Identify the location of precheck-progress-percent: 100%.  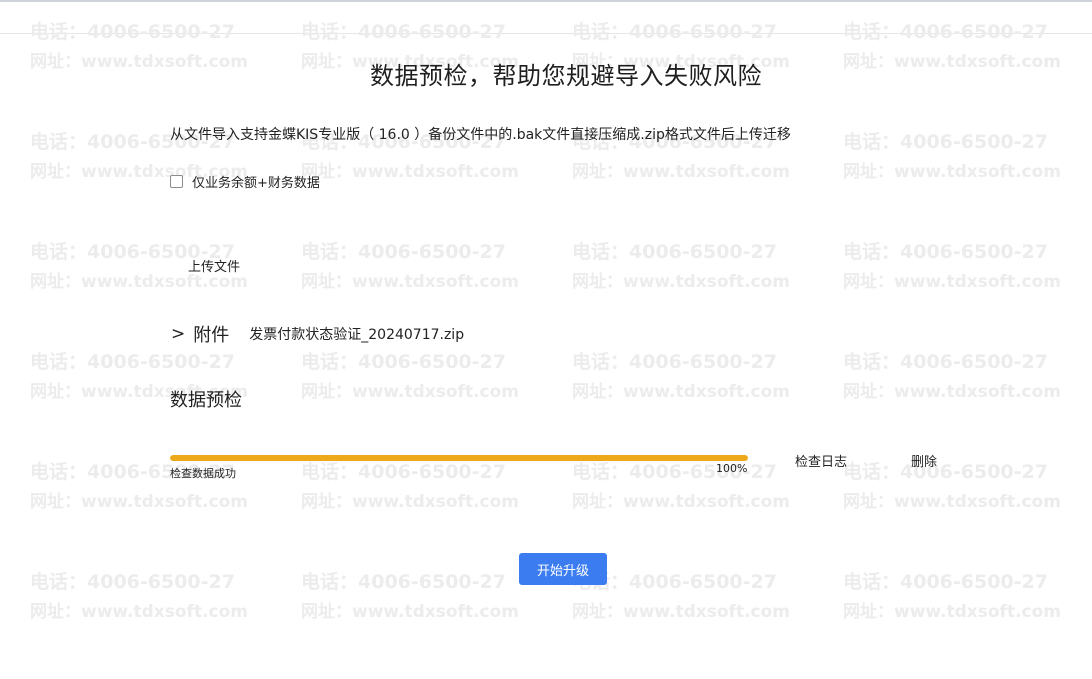
(732, 468).